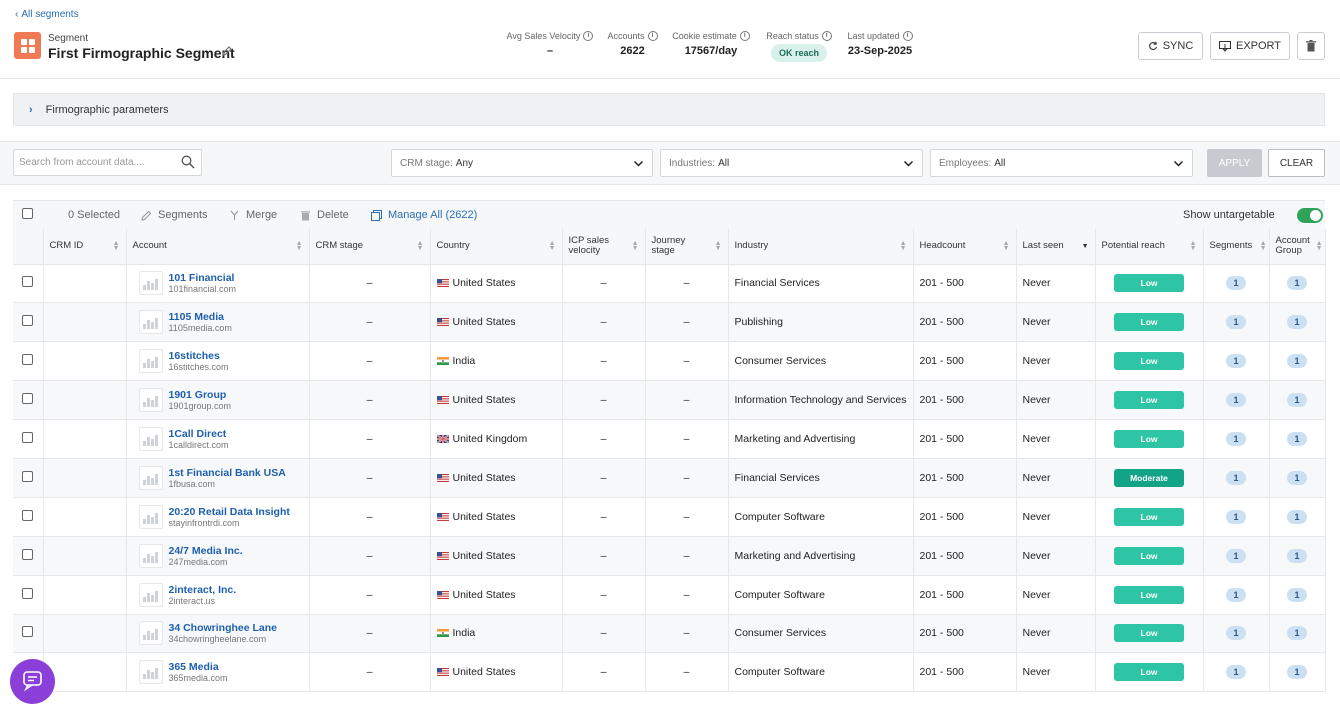 The width and height of the screenshot is (1340, 707). I want to click on manage-all-action: Manage All (2622), so click(424, 215).